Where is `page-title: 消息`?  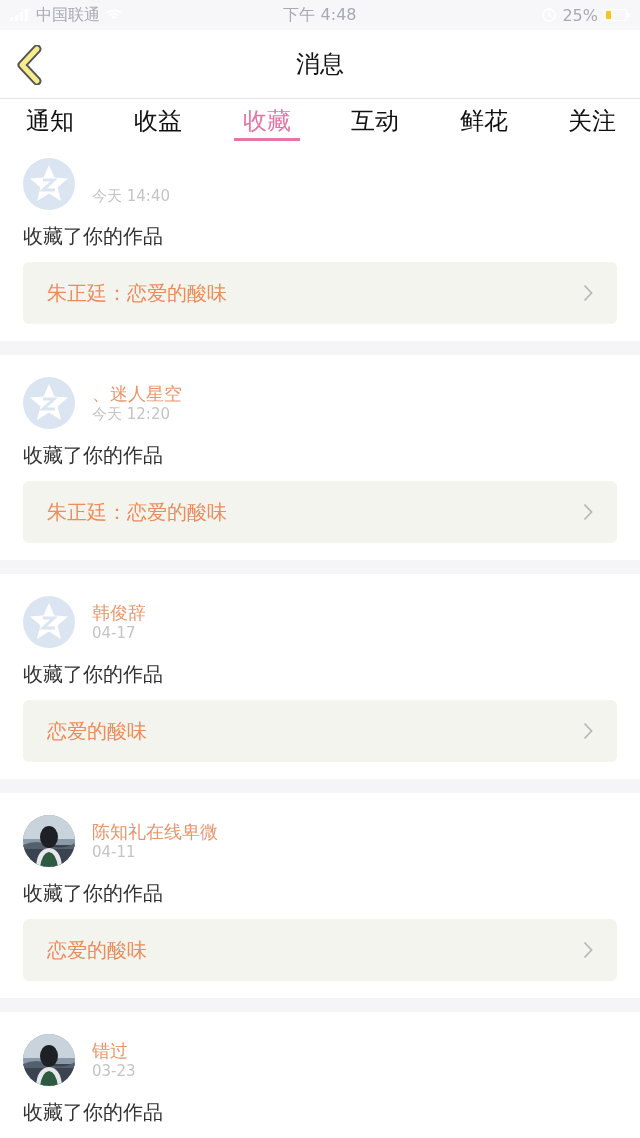 page-title: 消息 is located at coordinates (320, 64).